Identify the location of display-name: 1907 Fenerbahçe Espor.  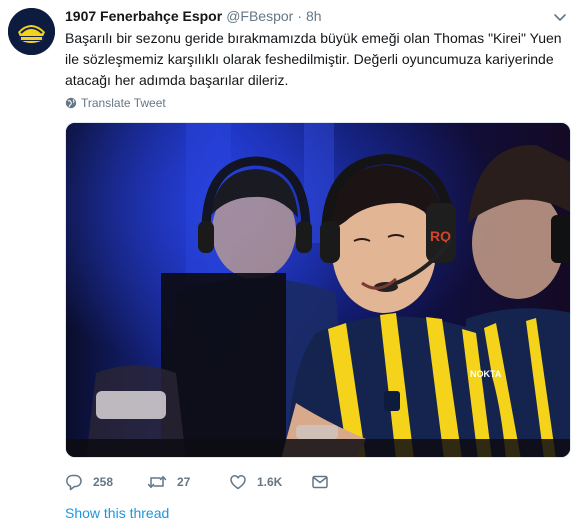
(143, 16).